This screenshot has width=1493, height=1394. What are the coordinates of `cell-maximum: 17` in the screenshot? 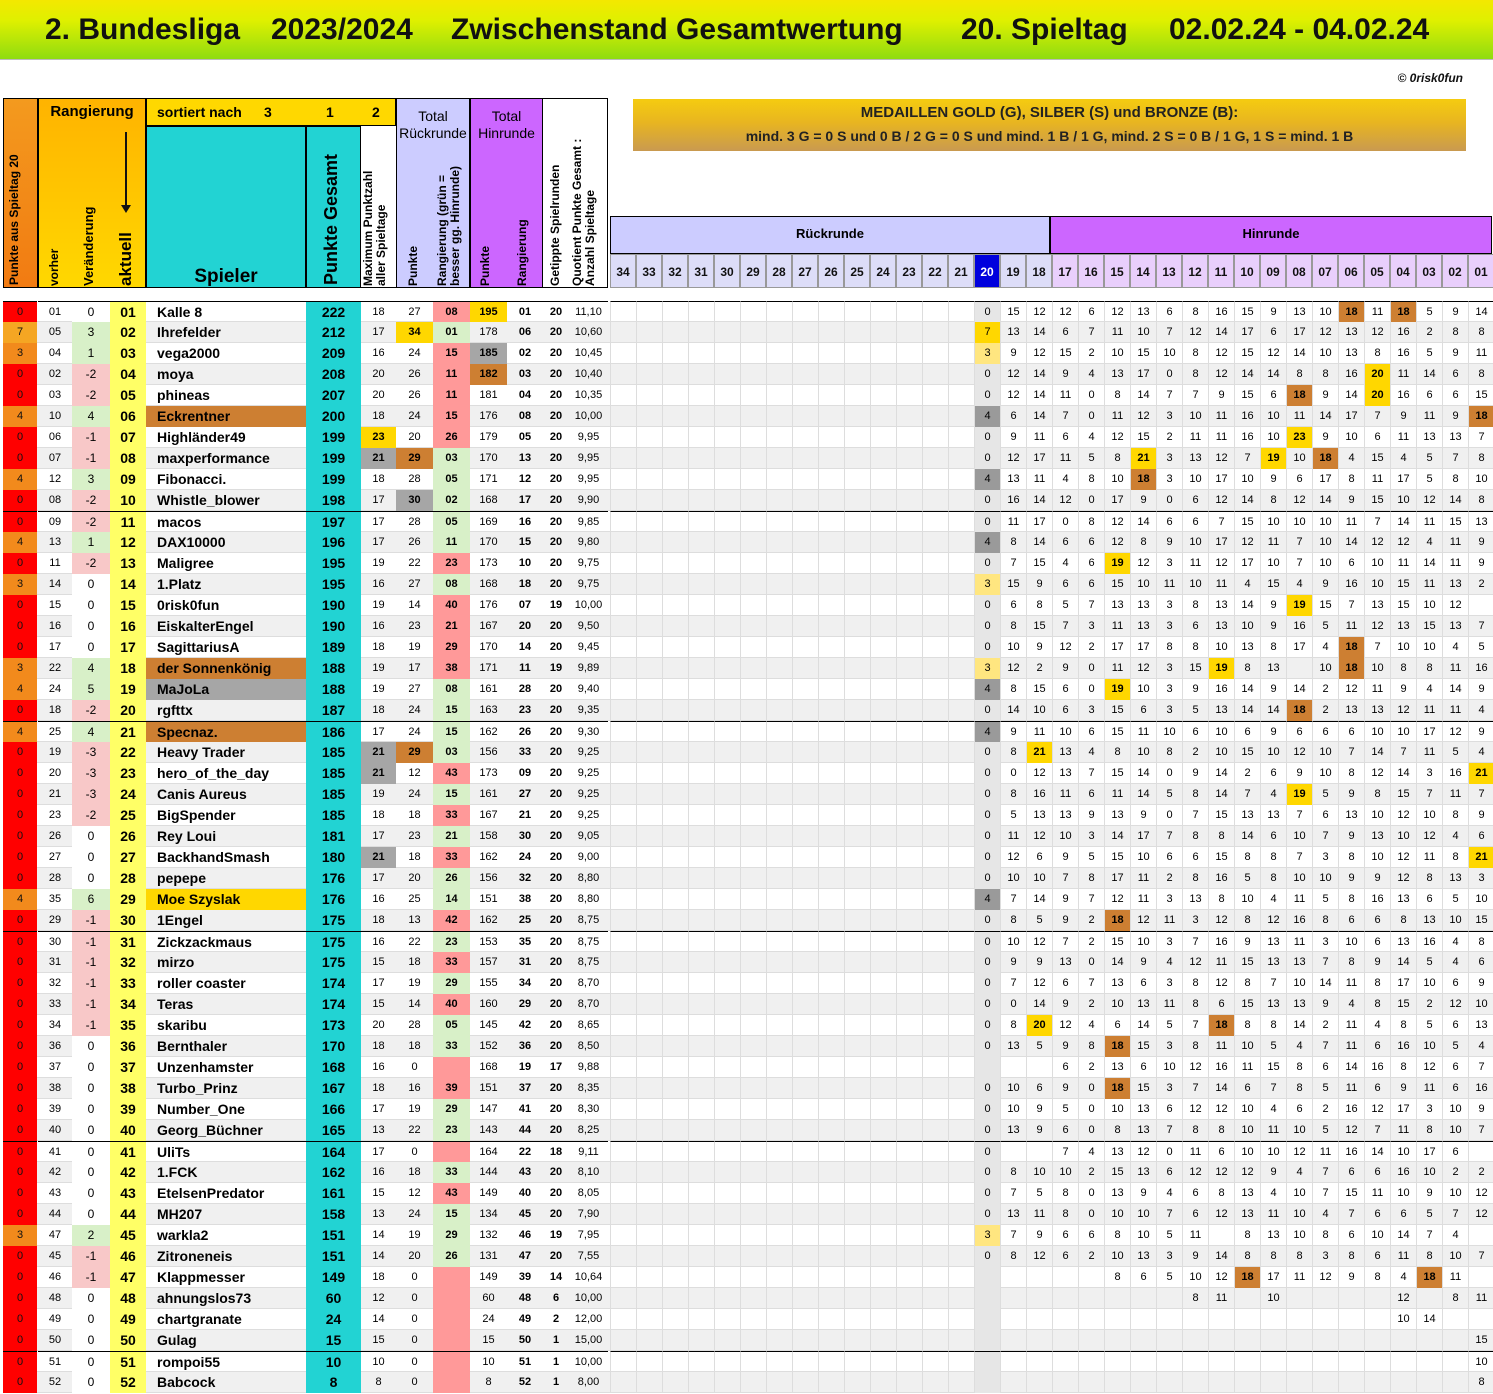 It's located at (378, 878).